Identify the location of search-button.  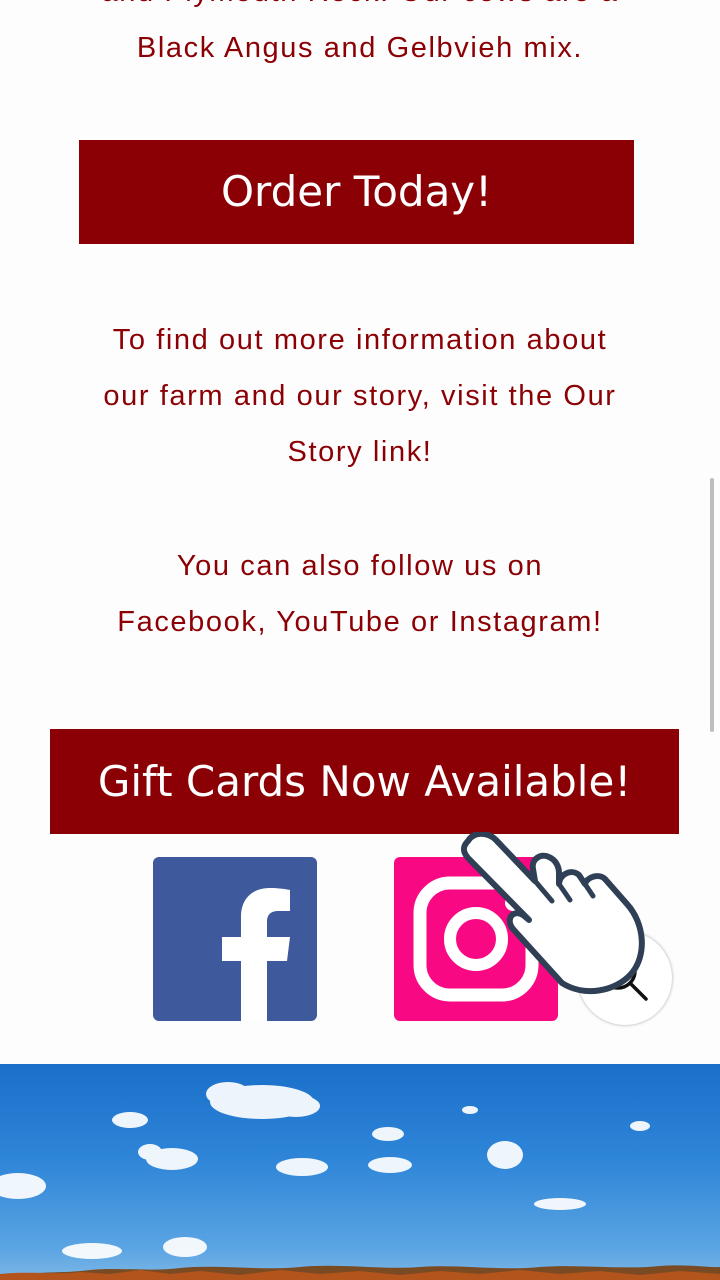
(625, 978).